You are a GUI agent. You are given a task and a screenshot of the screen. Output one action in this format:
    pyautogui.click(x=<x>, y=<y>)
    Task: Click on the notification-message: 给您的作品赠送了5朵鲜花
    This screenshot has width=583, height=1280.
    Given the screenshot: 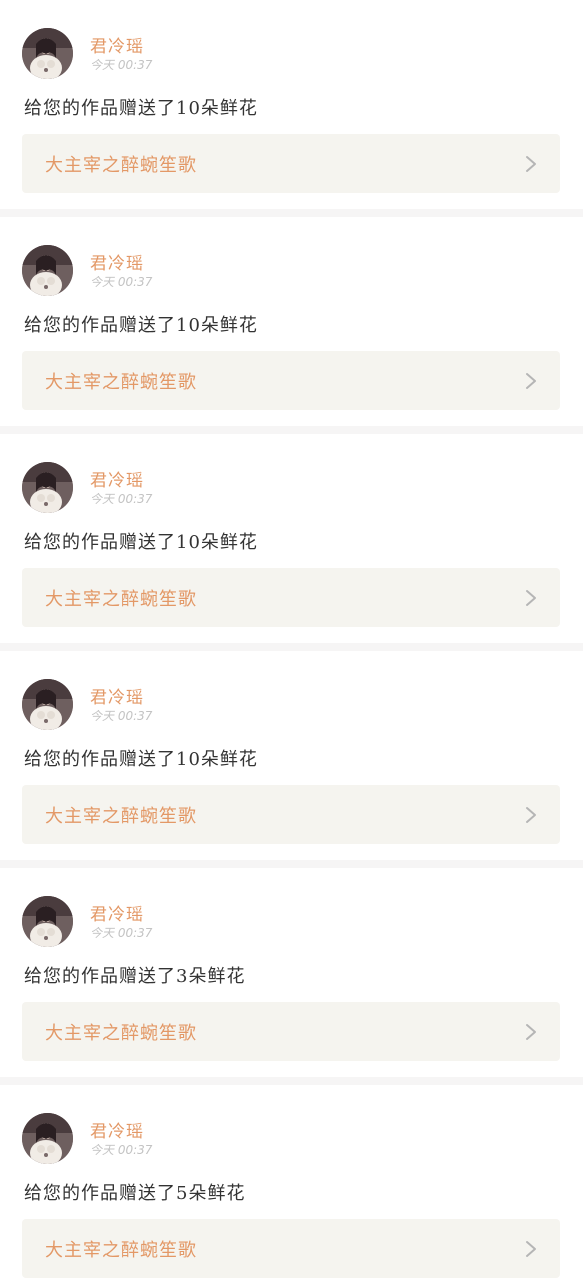 What is the action you would take?
    pyautogui.click(x=135, y=1193)
    